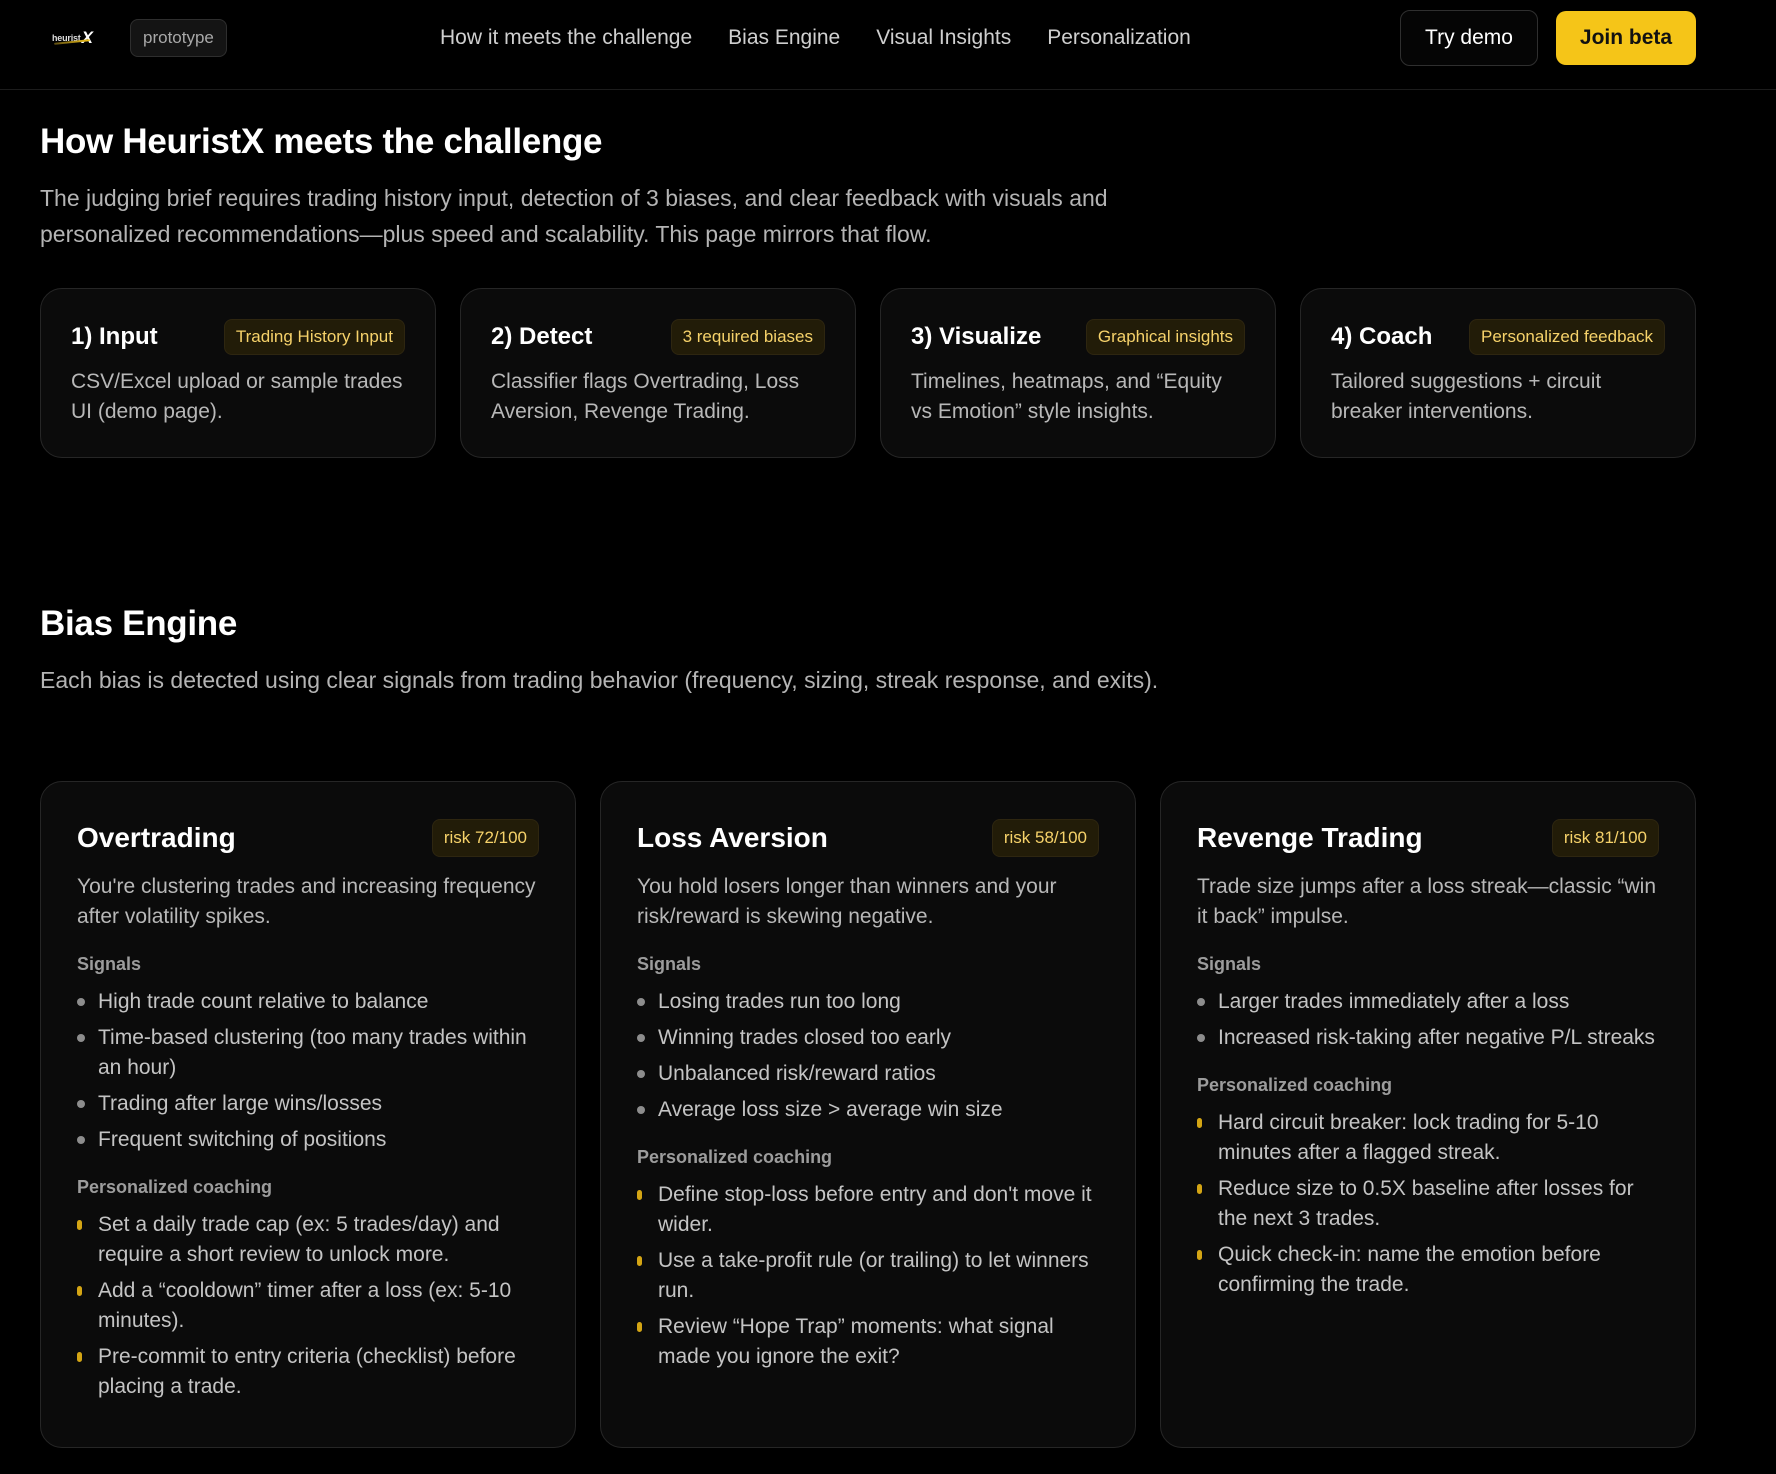 The width and height of the screenshot is (1776, 1474). Describe the element at coordinates (72, 38) in the screenshot. I see `heuristx-logo: heurist X` at that location.